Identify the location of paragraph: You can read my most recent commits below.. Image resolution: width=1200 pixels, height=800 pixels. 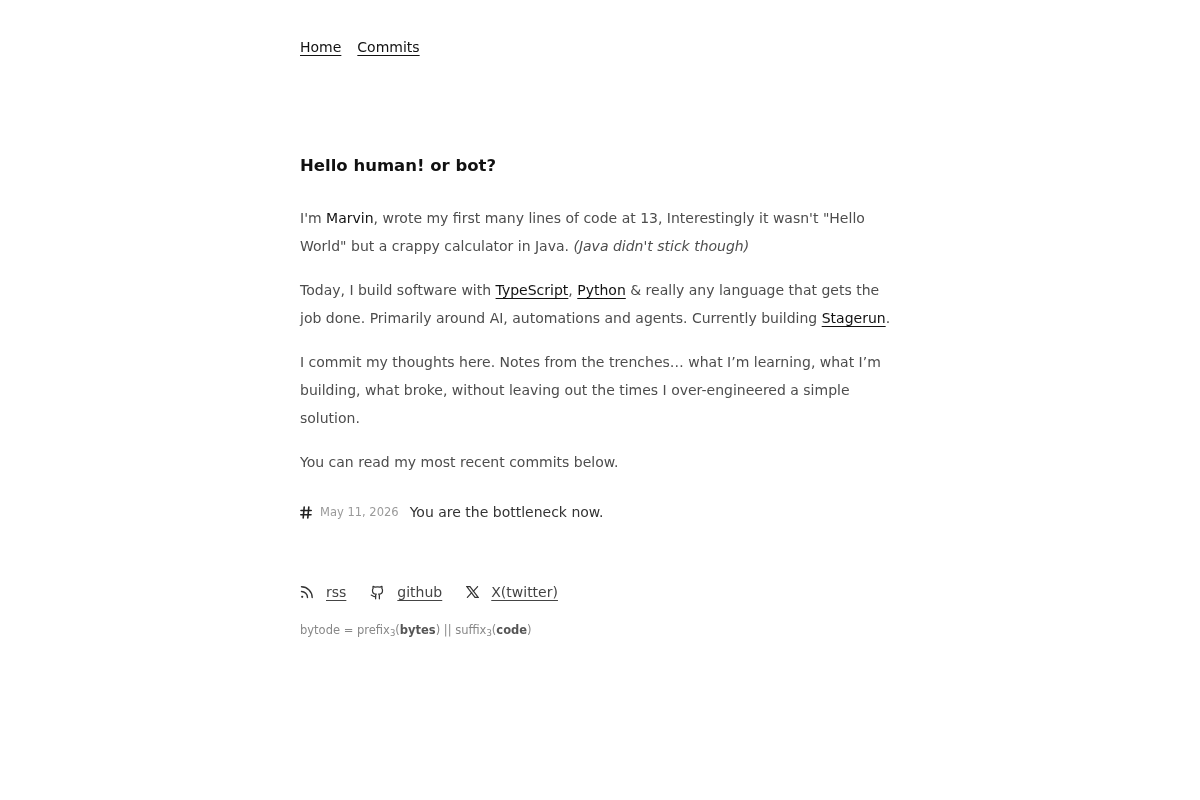
(460, 462).